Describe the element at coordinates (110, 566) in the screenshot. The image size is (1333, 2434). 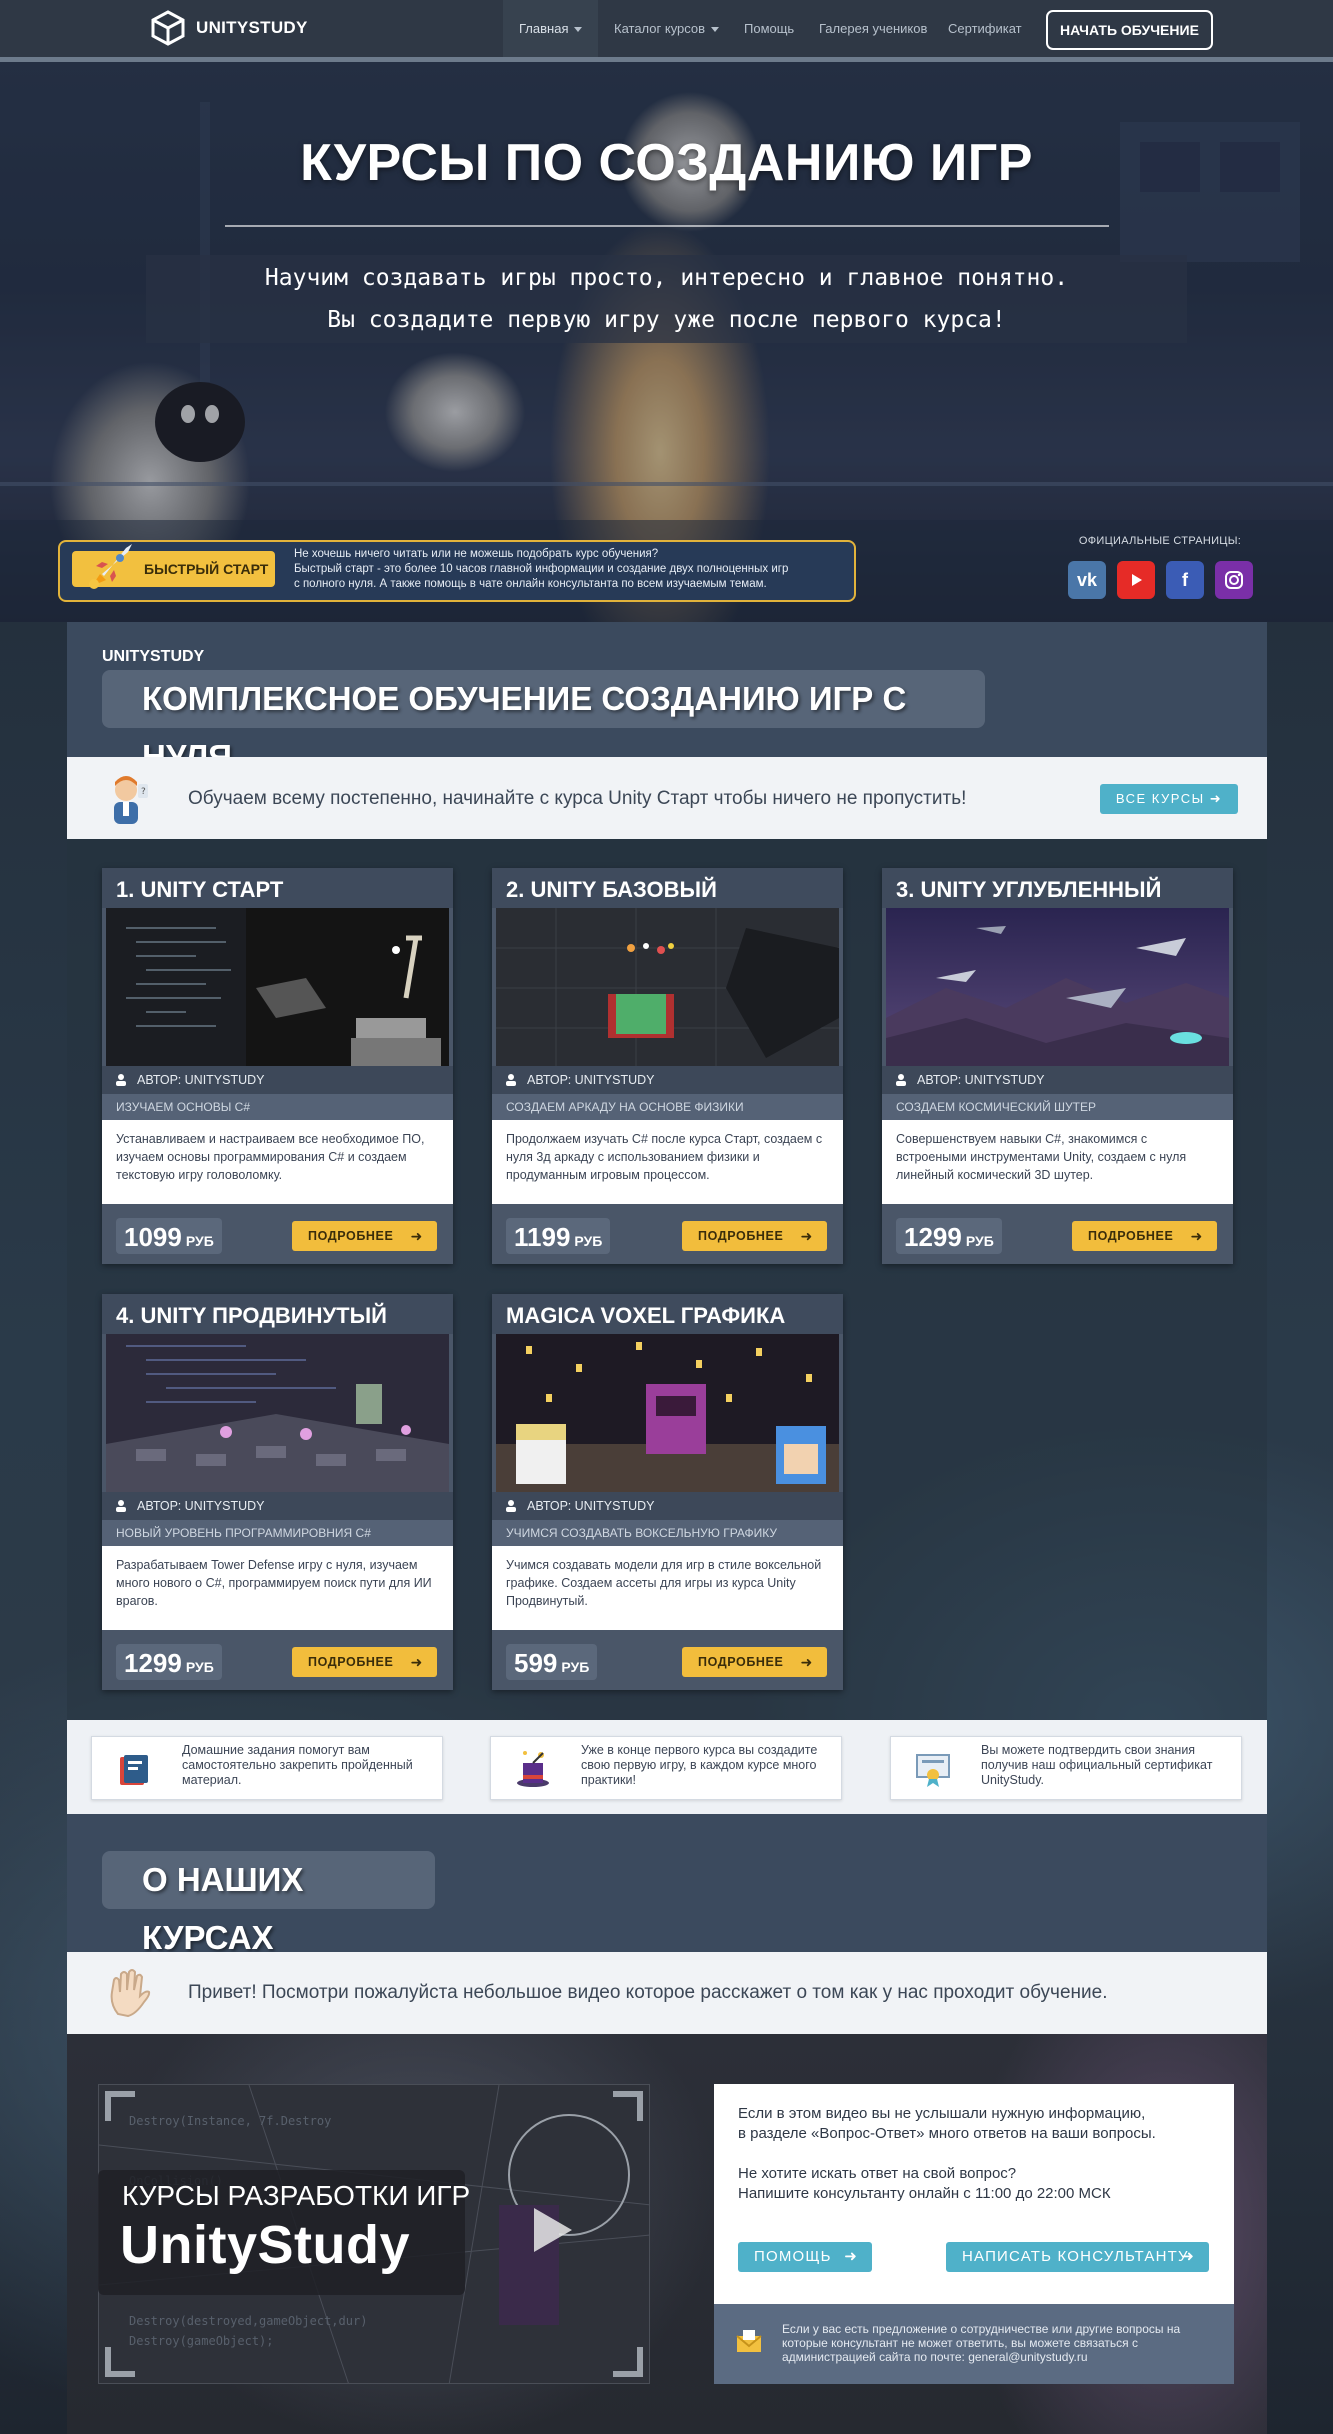
I see `rocket-icon` at that location.